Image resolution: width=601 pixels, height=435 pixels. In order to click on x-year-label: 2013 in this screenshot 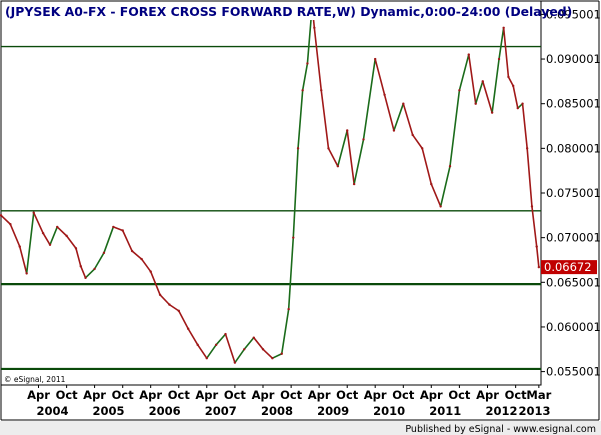, I will do `click(535, 411)`.